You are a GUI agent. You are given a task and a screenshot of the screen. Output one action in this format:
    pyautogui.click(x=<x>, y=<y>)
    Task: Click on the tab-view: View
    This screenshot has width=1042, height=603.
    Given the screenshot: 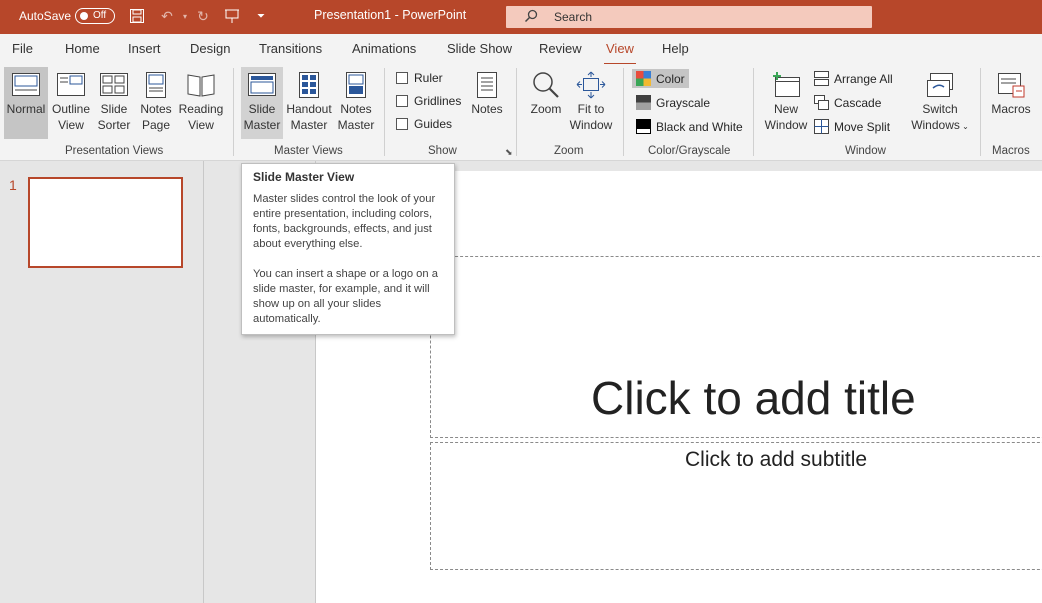 What is the action you would take?
    pyautogui.click(x=620, y=53)
    